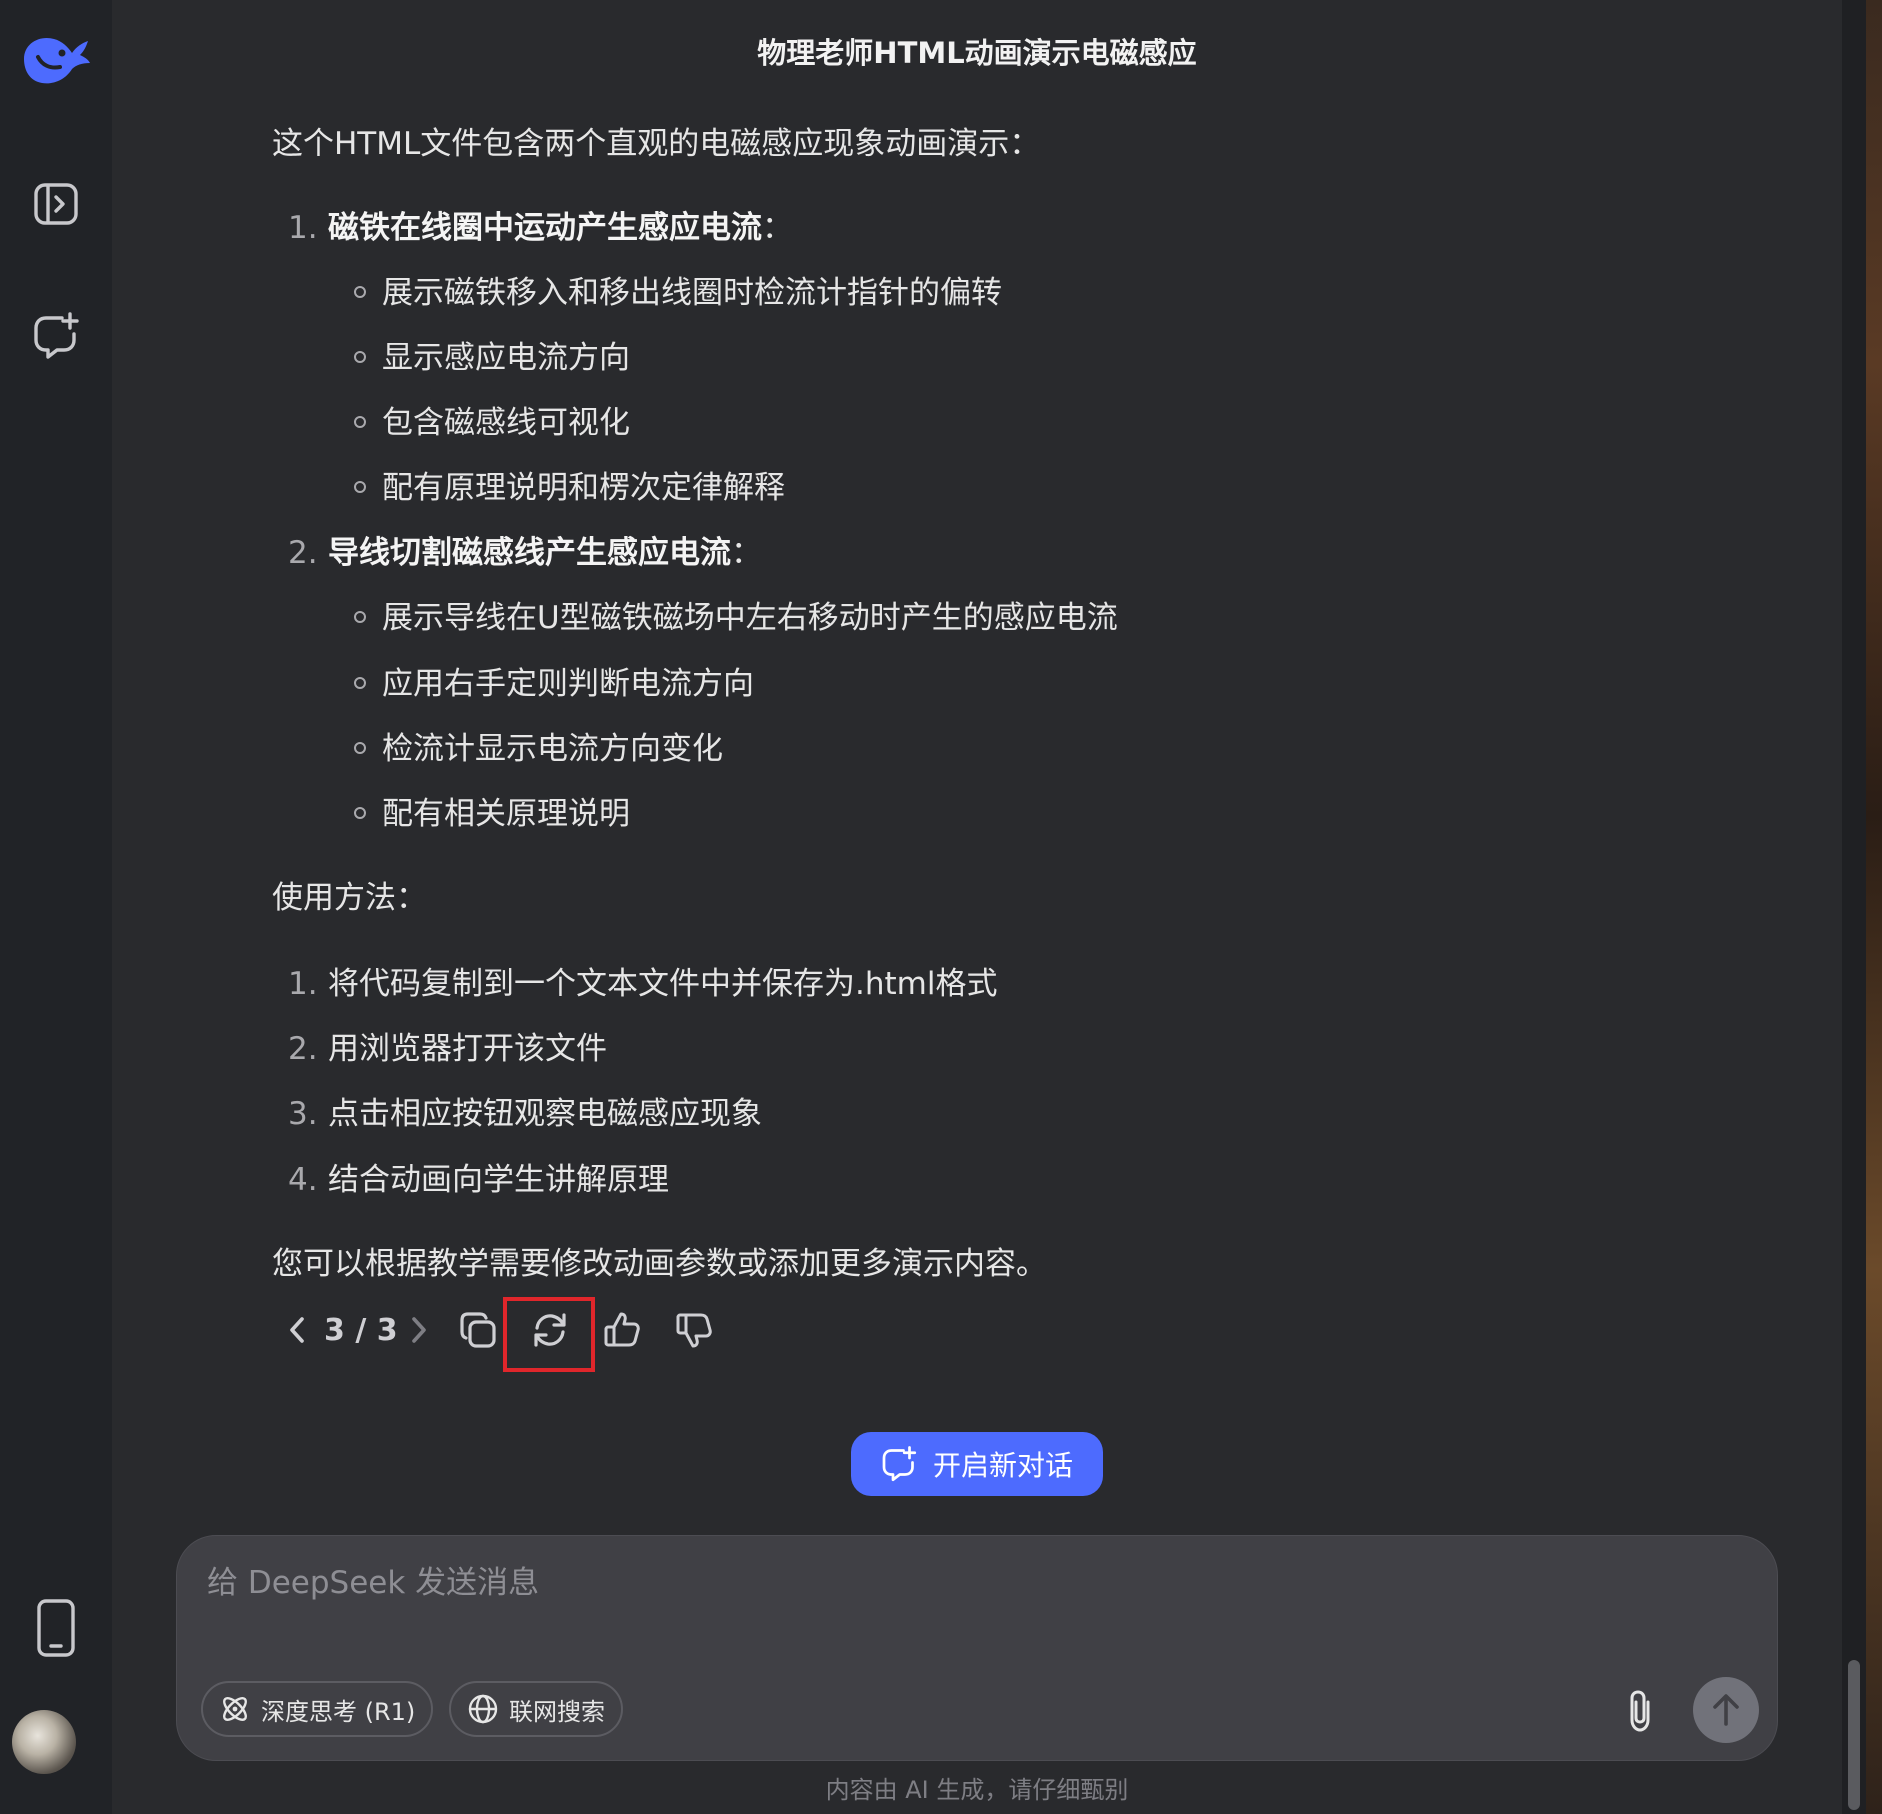 The image size is (1882, 1814). I want to click on list-item: 应用右手定则判断电流方向, so click(554, 680).